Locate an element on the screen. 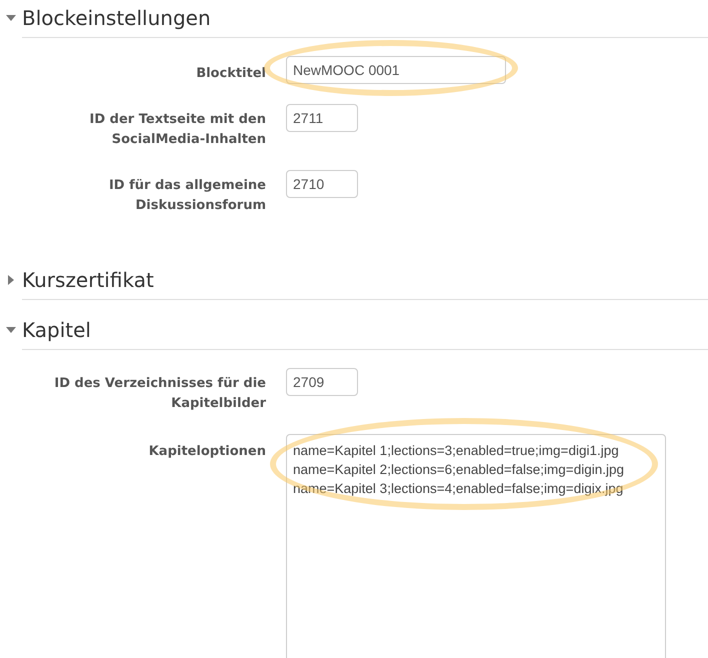 The height and width of the screenshot is (658, 708). field-label: ID der Textseite mit den SocialMedia-Inhalten is located at coordinates (177, 130).